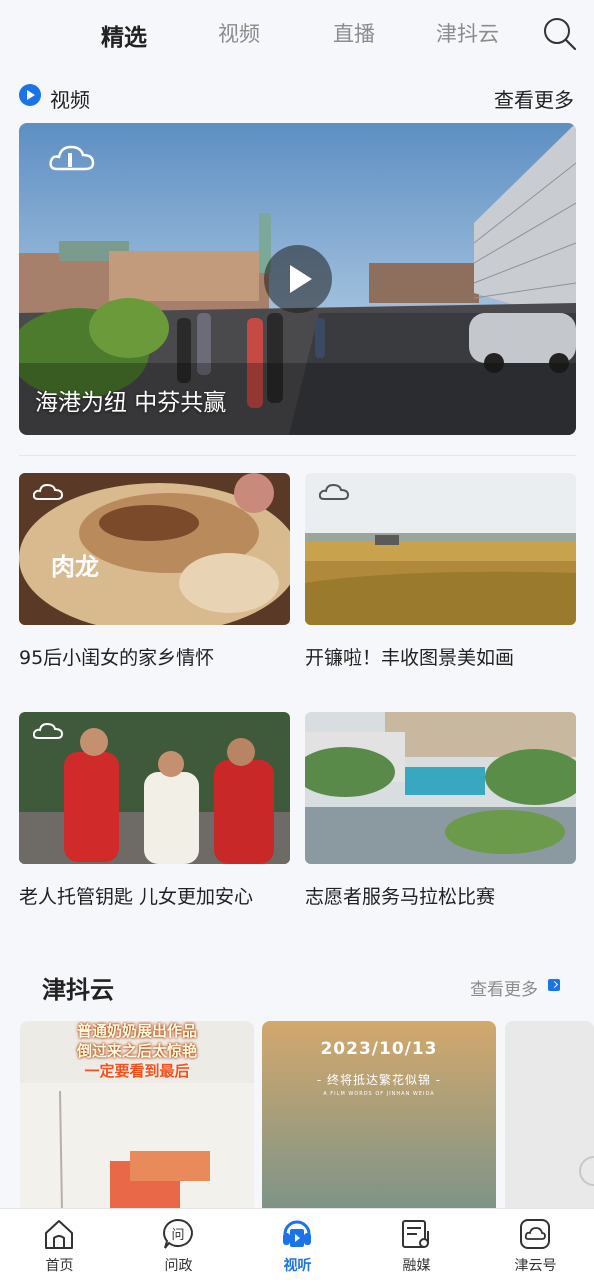 This screenshot has height=1280, width=594. Describe the element at coordinates (586, 1171) in the screenshot. I see `loading-indicator` at that location.